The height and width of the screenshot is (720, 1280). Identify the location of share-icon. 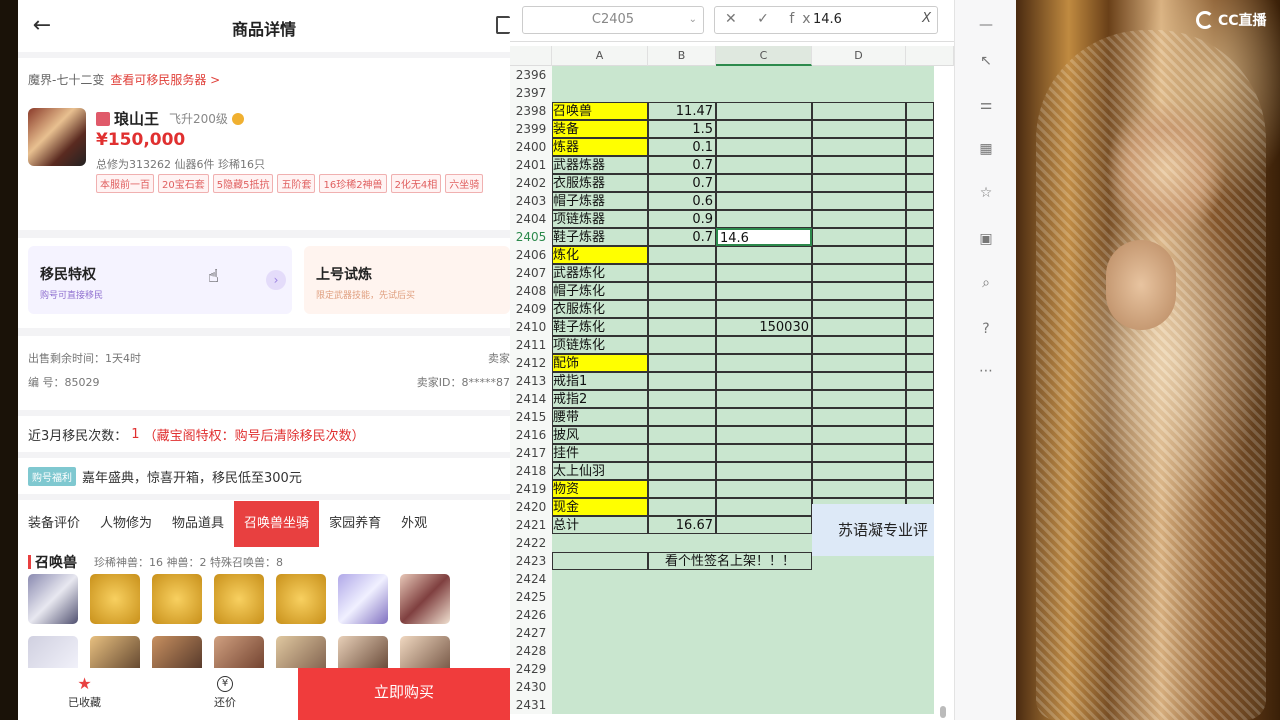
(503, 25).